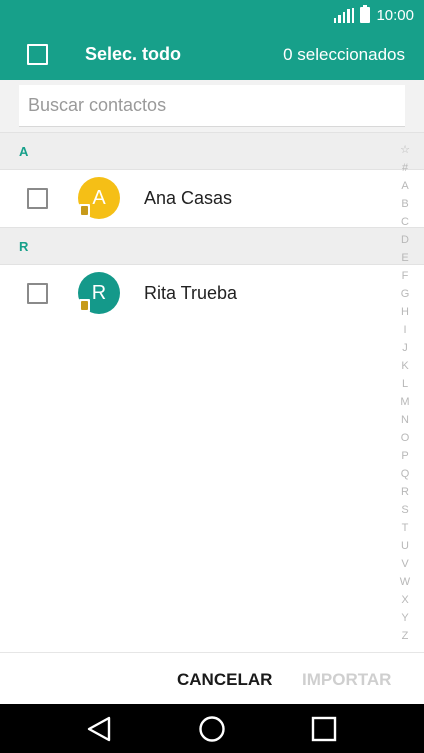  Describe the element at coordinates (405, 240) in the screenshot. I see `index-letter: D` at that location.